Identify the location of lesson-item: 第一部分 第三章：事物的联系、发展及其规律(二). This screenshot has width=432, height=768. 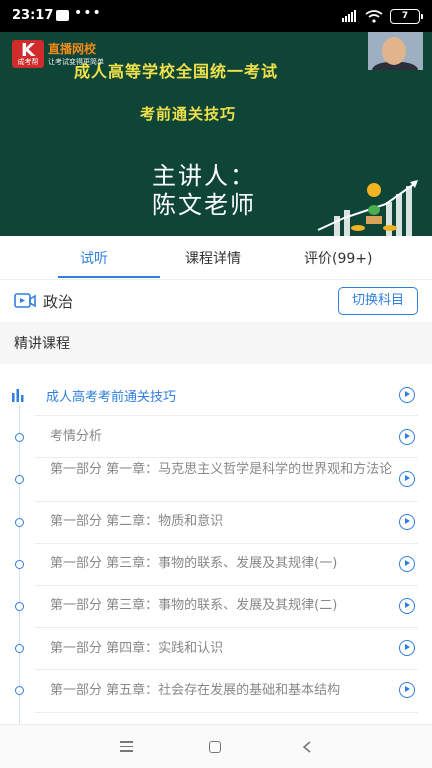
(216, 607).